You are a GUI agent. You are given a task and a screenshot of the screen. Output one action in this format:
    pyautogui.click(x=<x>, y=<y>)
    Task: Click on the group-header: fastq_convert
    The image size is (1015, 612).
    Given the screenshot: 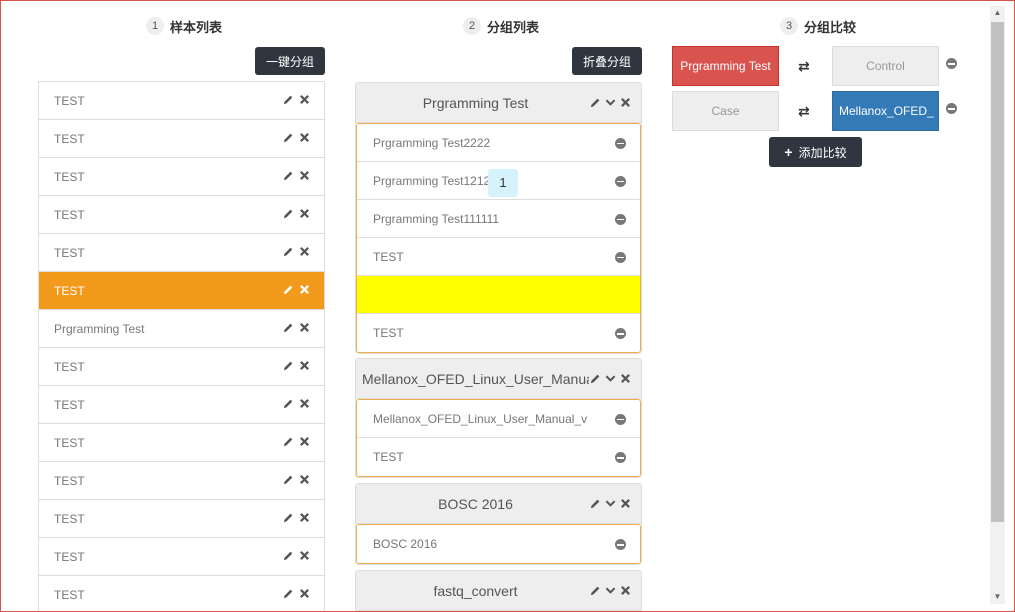 What is the action you would take?
    pyautogui.click(x=498, y=591)
    